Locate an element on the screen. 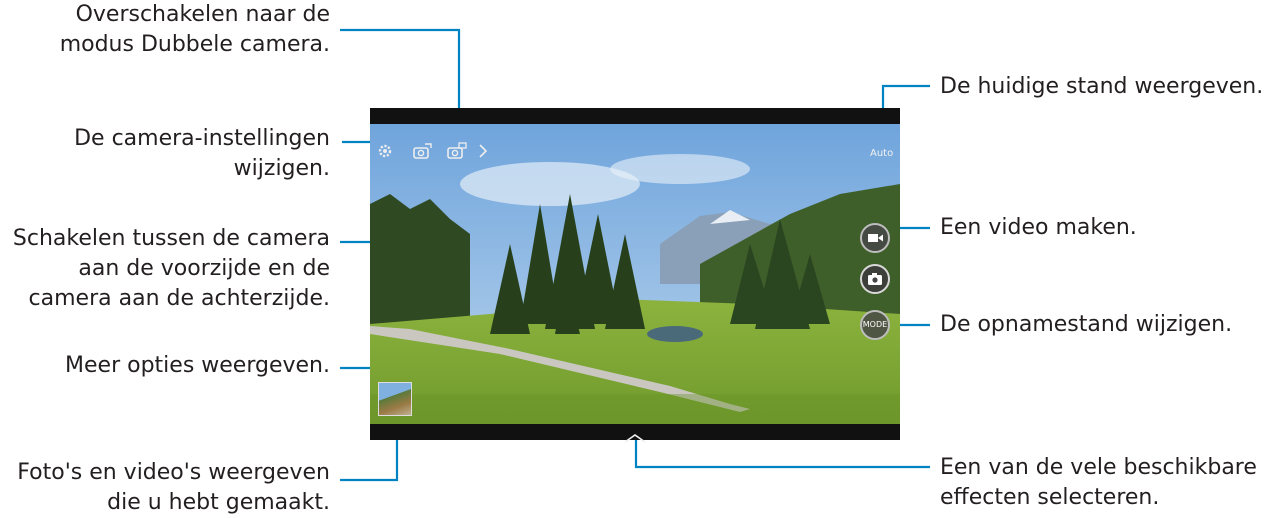 The image size is (1285, 518). gallery-thumbnail is located at coordinates (395, 399).